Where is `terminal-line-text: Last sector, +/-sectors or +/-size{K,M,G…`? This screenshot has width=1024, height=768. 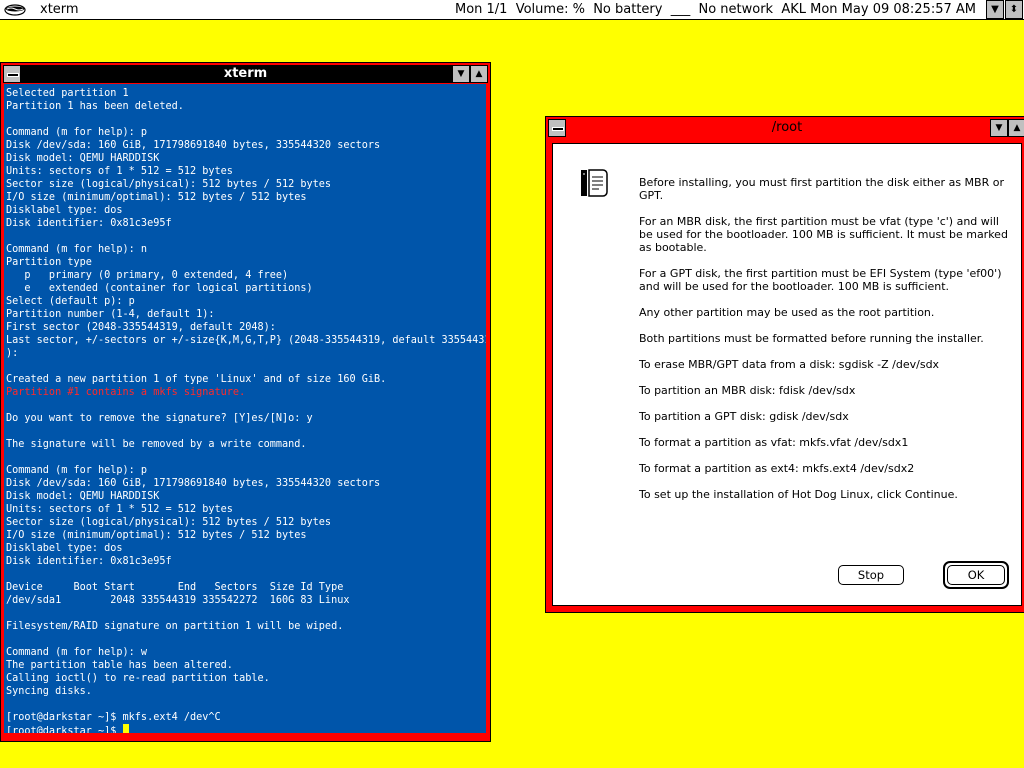
terminal-line-text: Last sector, +/-sectors or +/-size{K,M,G… is located at coordinates (246, 340).